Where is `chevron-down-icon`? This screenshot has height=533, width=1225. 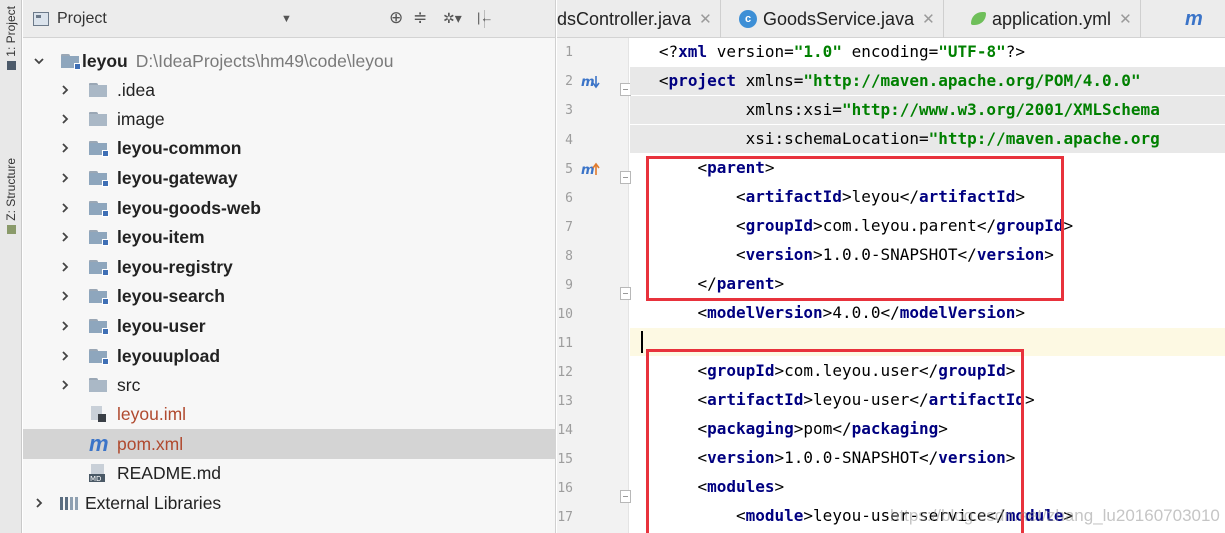 chevron-down-icon is located at coordinates (39, 61).